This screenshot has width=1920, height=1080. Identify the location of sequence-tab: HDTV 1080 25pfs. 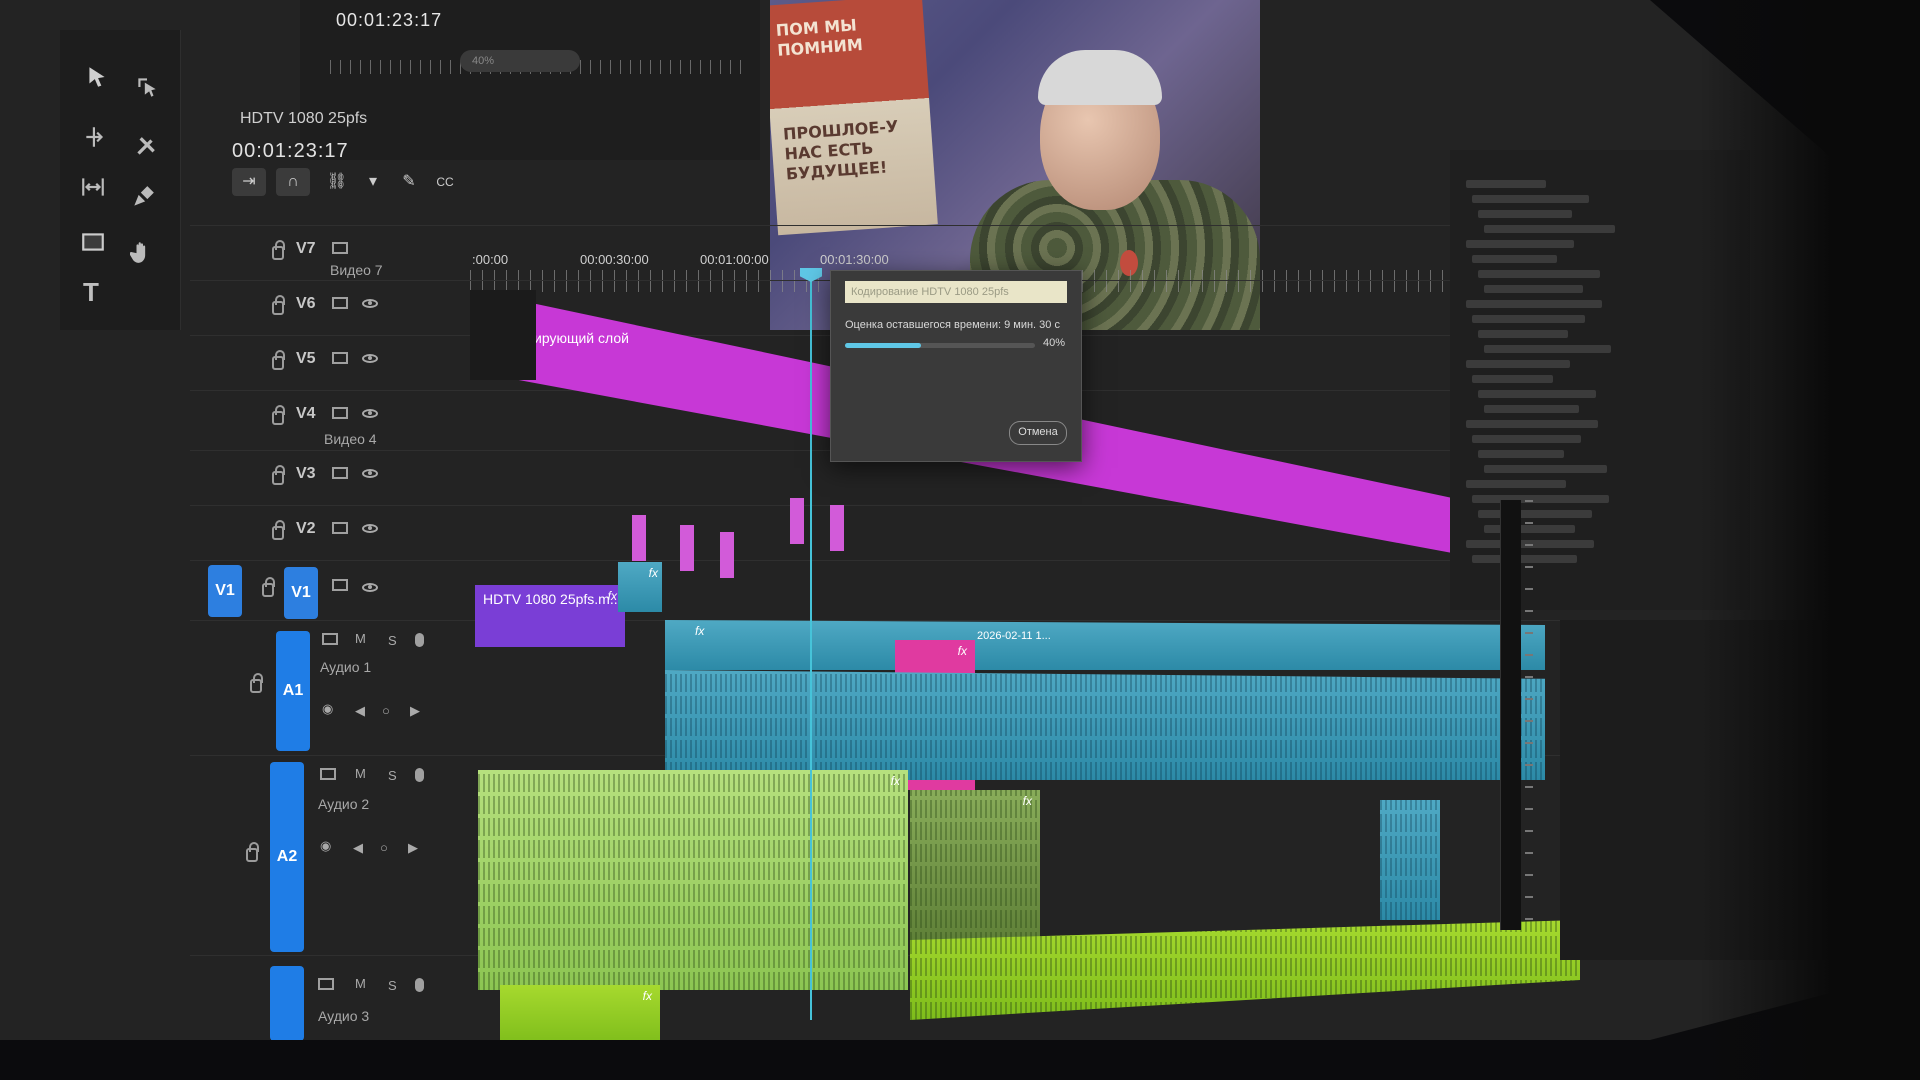
(303, 119).